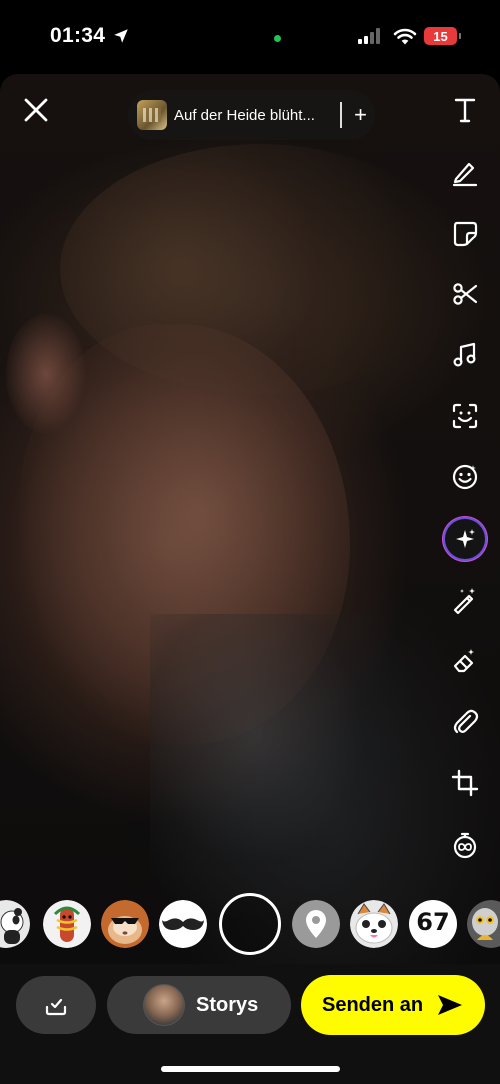  I want to click on photo-background-objects, so click(280, 764).